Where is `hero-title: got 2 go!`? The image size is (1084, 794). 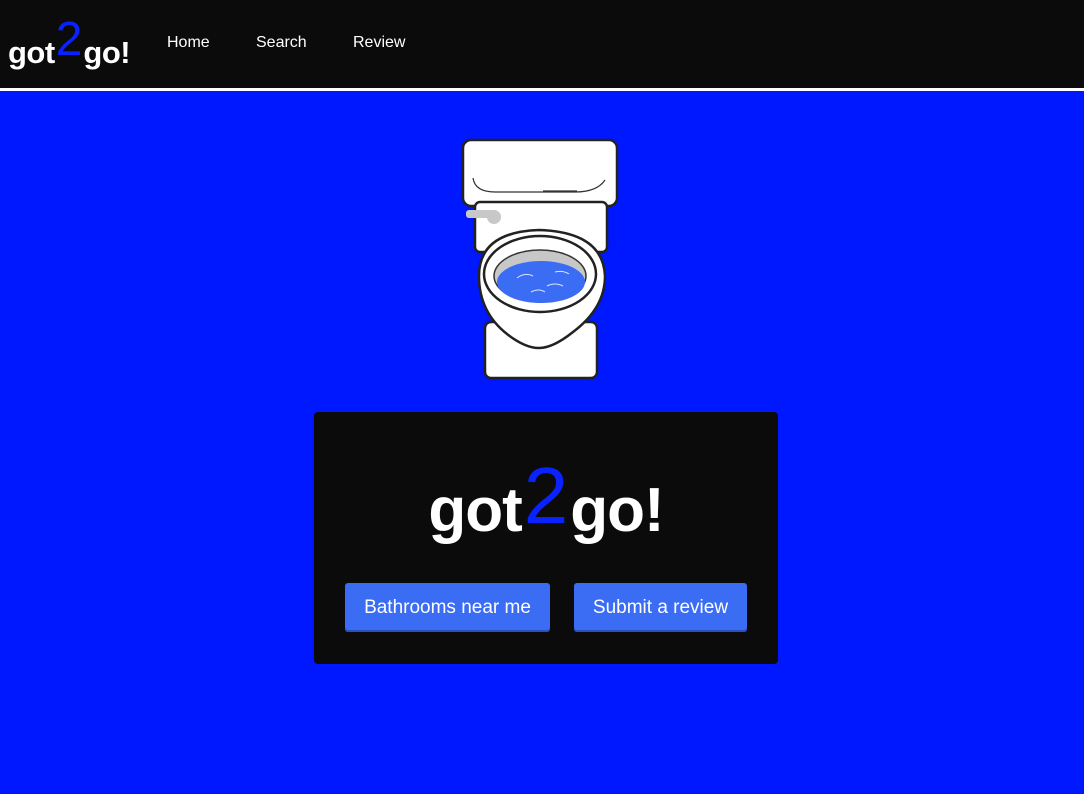
hero-title: got 2 go! is located at coordinates (546, 500).